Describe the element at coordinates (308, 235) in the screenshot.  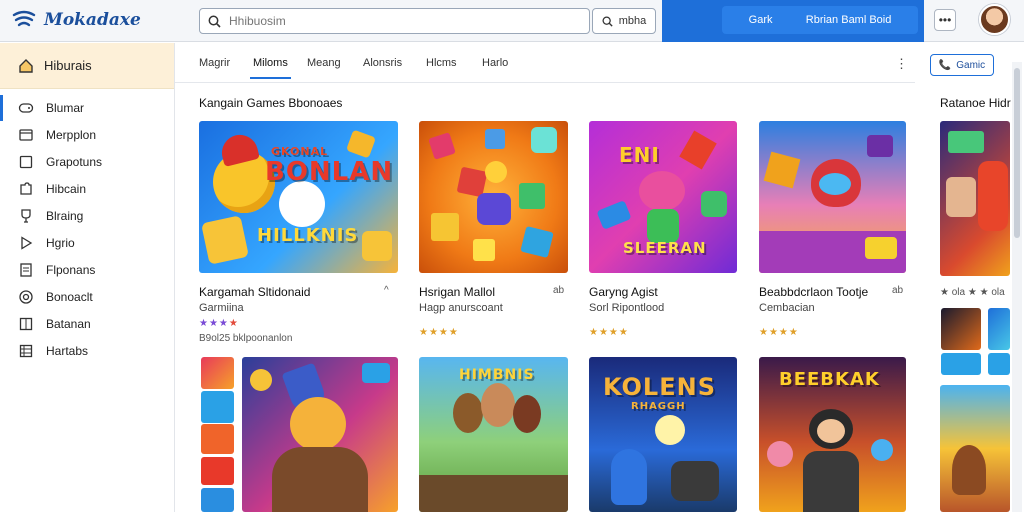
I see `card-art-subtitle: HILLKNIS` at that location.